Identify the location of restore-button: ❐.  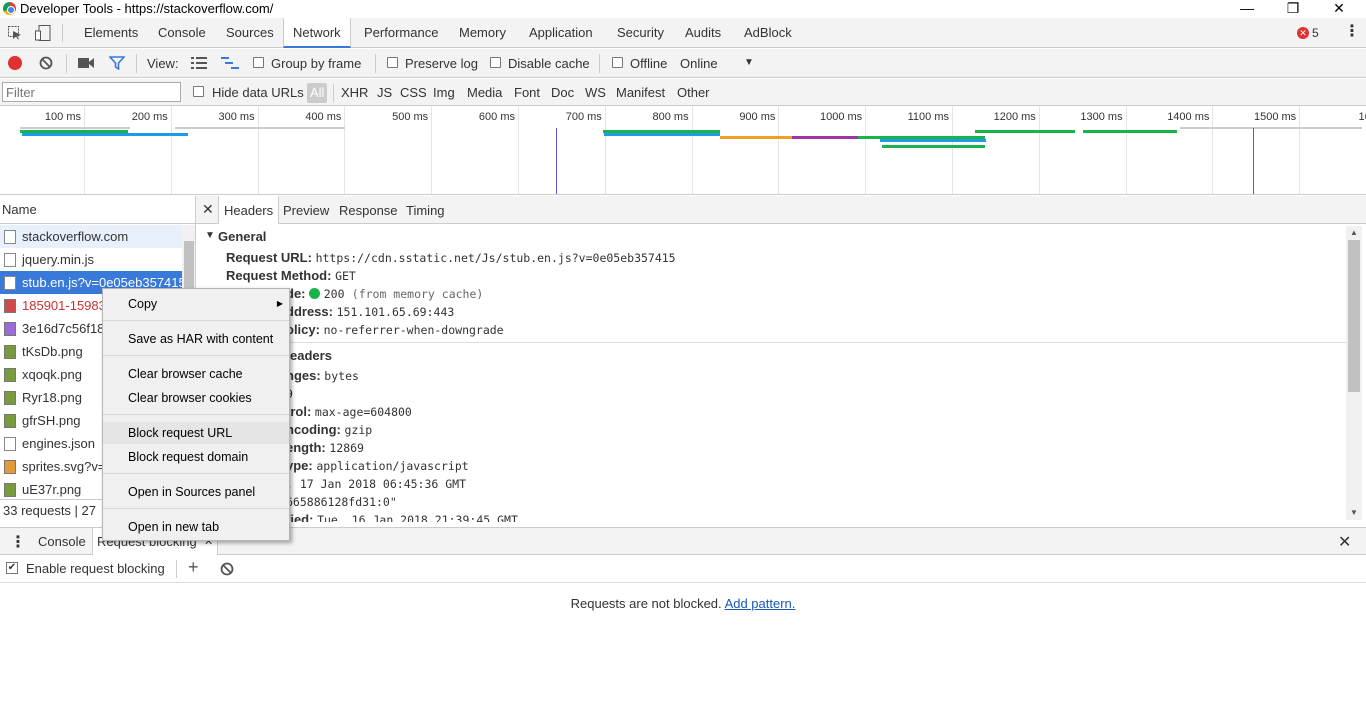
(1293, 9).